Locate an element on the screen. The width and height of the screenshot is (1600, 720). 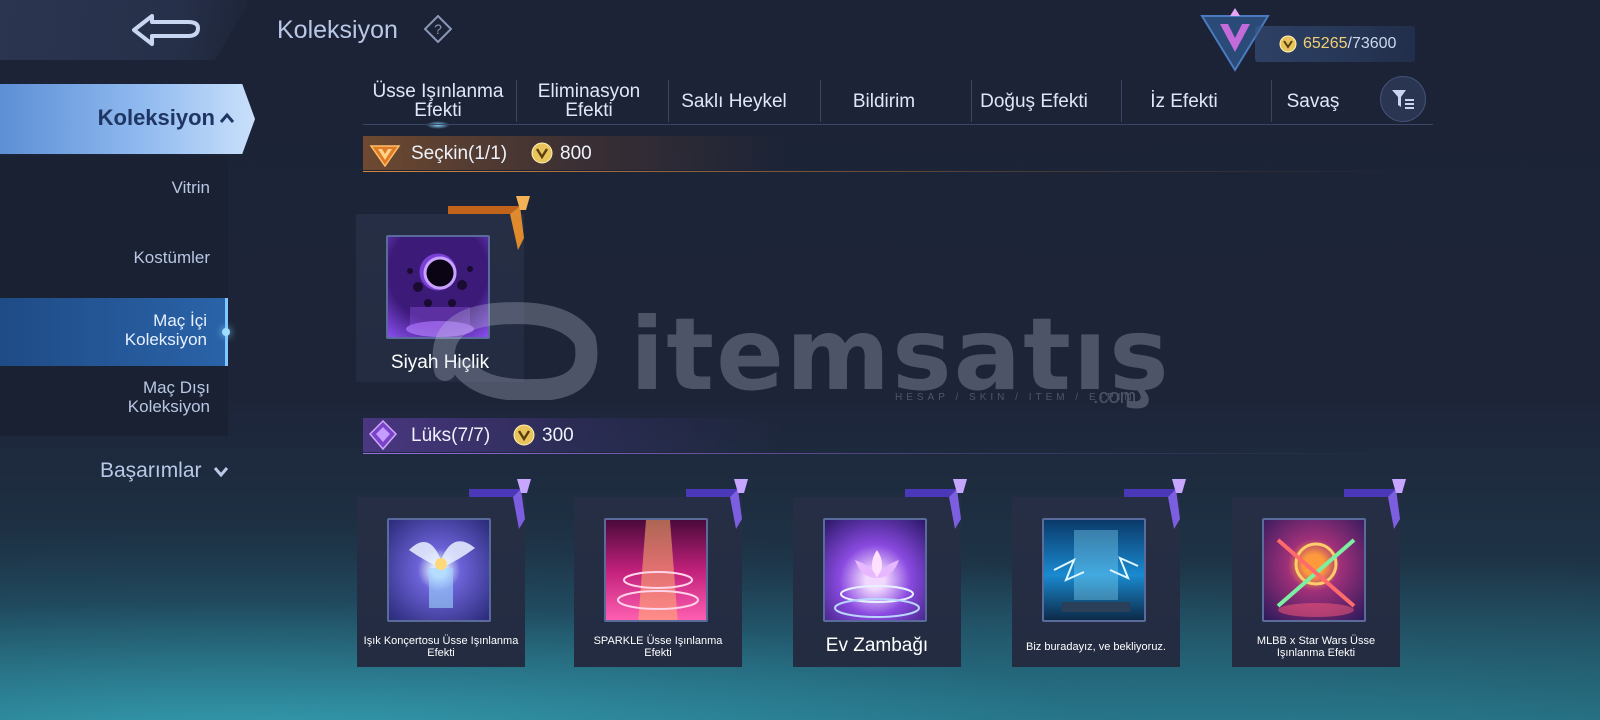
section-elite-underline is located at coordinates (888, 171).